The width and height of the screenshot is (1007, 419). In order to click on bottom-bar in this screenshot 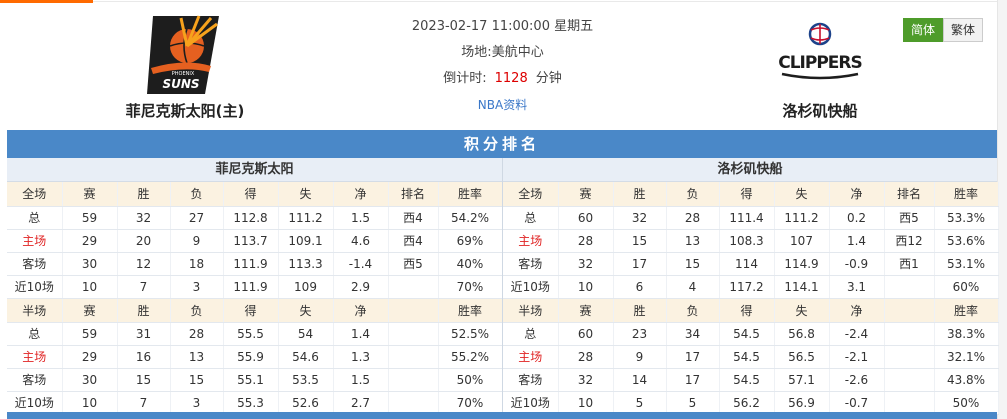, I will do `click(502, 415)`.